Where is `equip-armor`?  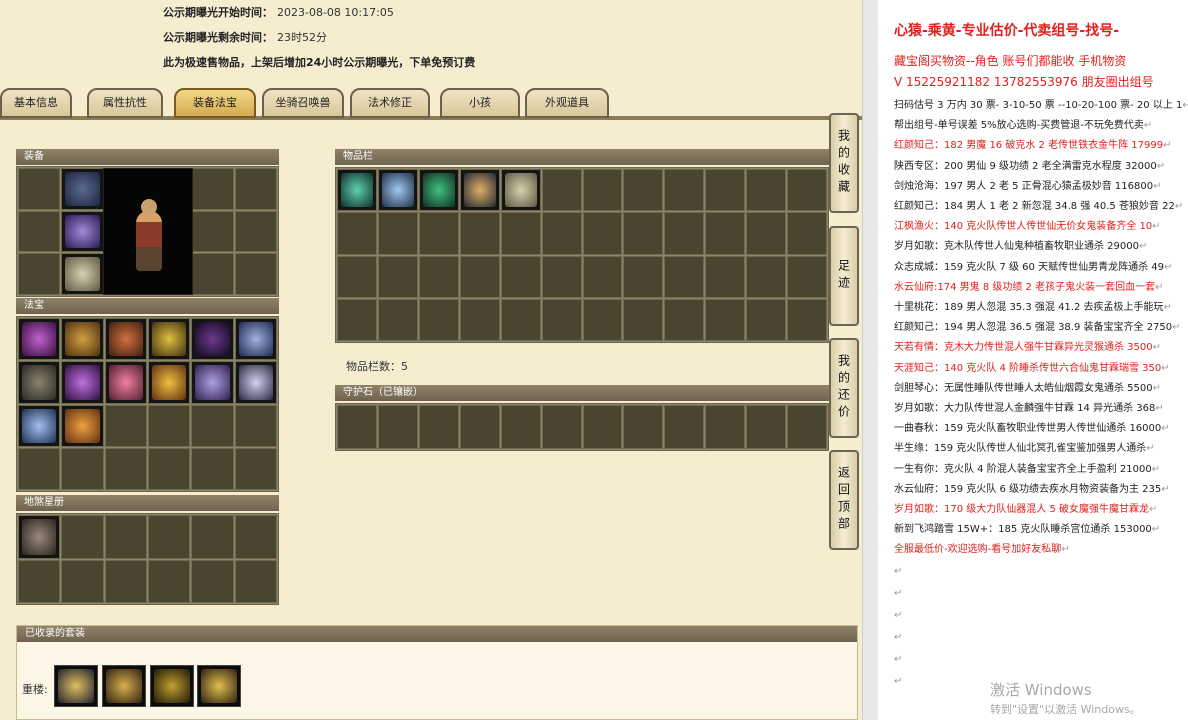 equip-armor is located at coordinates (82, 231).